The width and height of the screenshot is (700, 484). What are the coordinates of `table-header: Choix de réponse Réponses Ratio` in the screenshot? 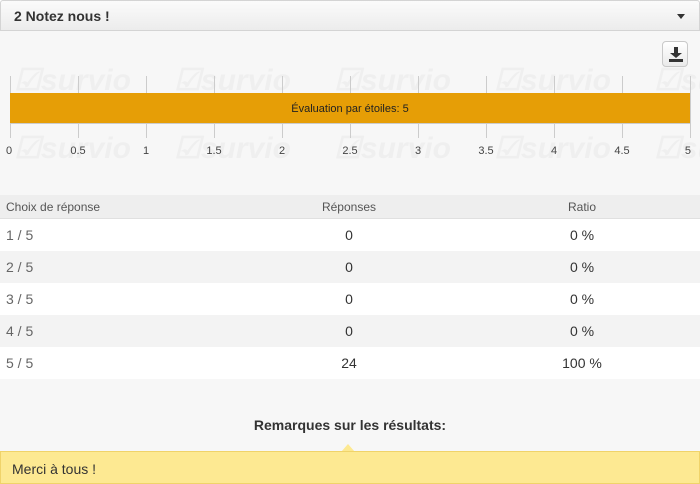 It's located at (350, 207).